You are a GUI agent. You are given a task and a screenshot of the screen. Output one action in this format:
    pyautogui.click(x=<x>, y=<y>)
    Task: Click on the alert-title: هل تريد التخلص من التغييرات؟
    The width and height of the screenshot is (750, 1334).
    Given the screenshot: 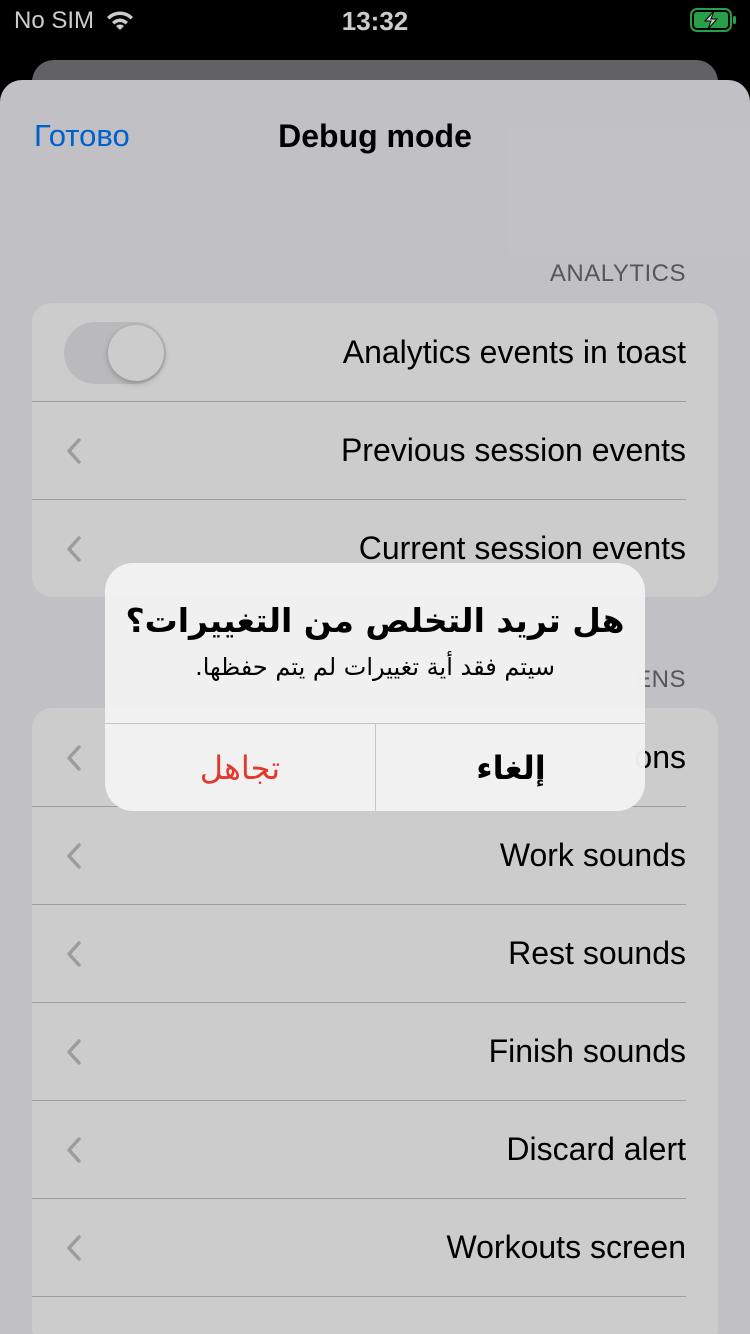 What is the action you would take?
    pyautogui.click(x=375, y=620)
    